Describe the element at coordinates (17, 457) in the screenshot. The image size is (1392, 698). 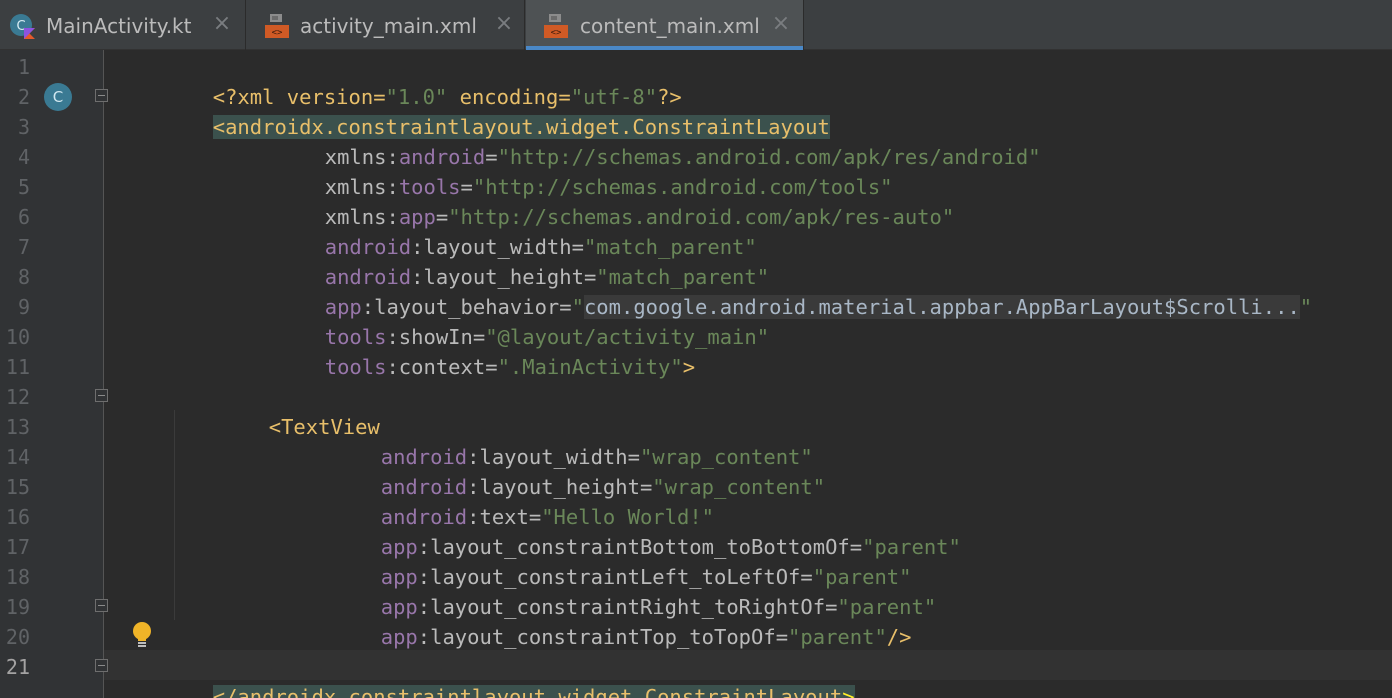
I see `line-number: 14` at that location.